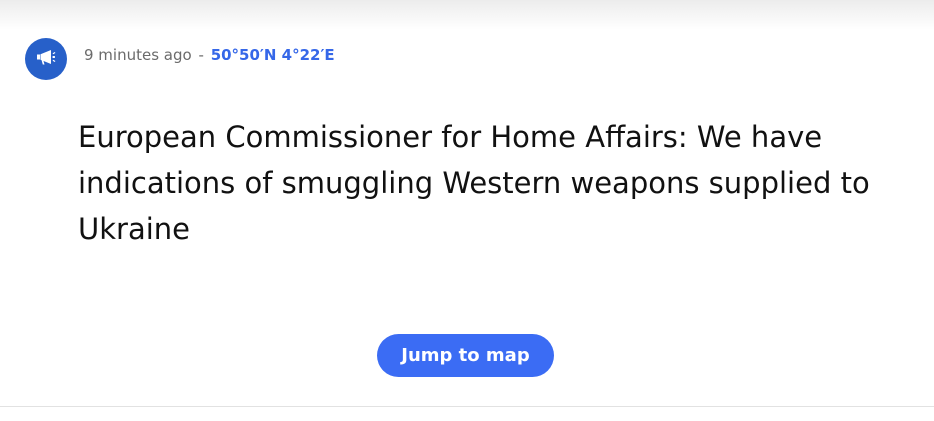  Describe the element at coordinates (273, 55) in the screenshot. I see `location-coordinates: 50°50′N 4°22′E` at that location.